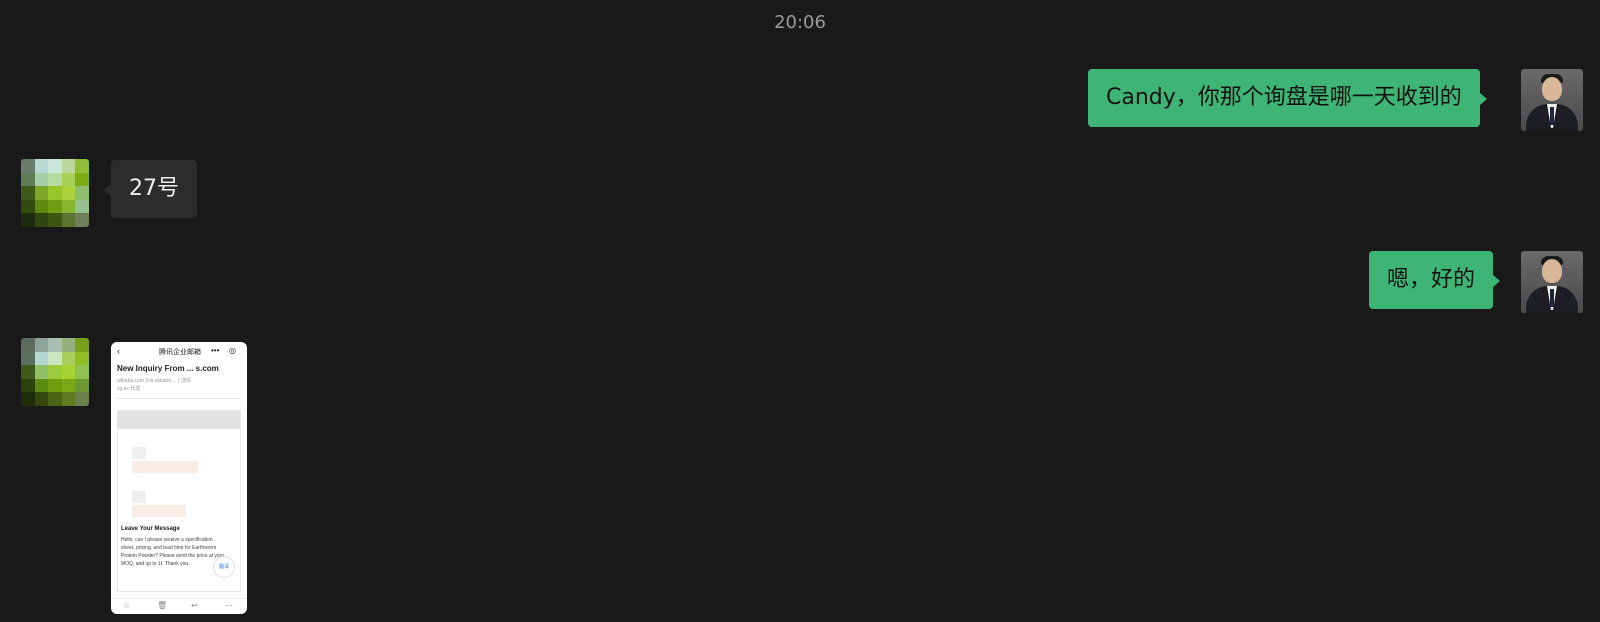  I want to click on email-card-header, so click(179, 420).